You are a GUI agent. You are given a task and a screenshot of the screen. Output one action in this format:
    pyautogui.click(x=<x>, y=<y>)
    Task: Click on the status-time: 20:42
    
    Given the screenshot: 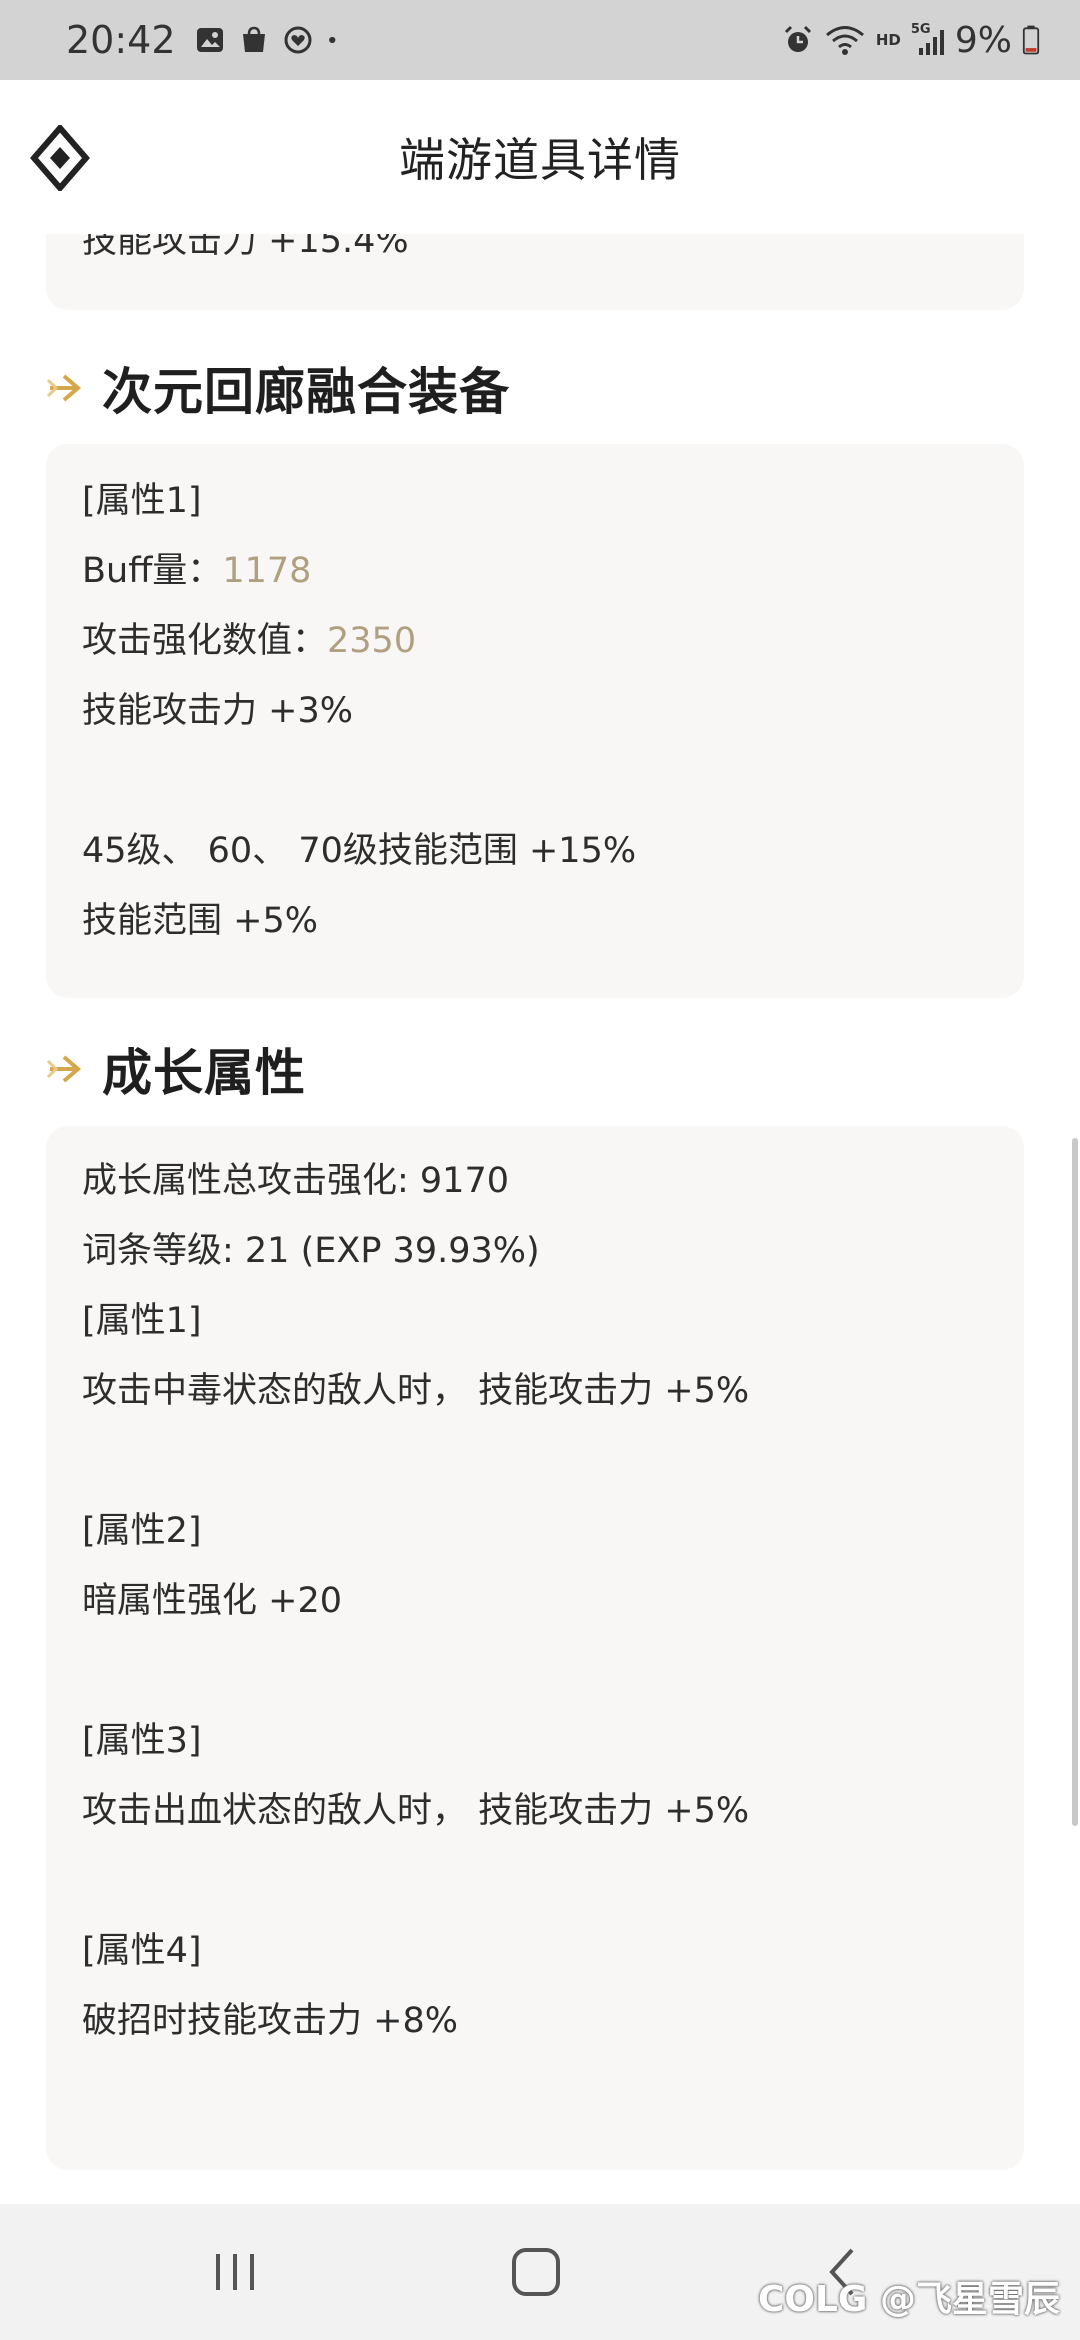 What is the action you would take?
    pyautogui.click(x=121, y=40)
    